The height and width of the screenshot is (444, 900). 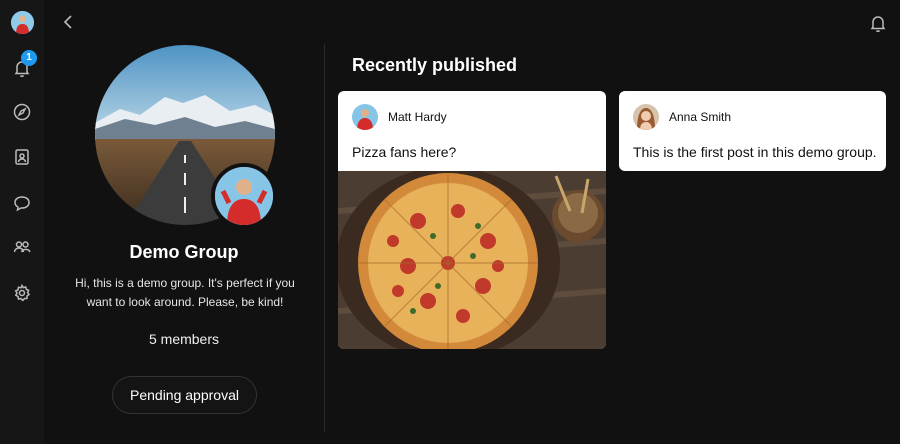 I want to click on contacts-icon, so click(x=22, y=157).